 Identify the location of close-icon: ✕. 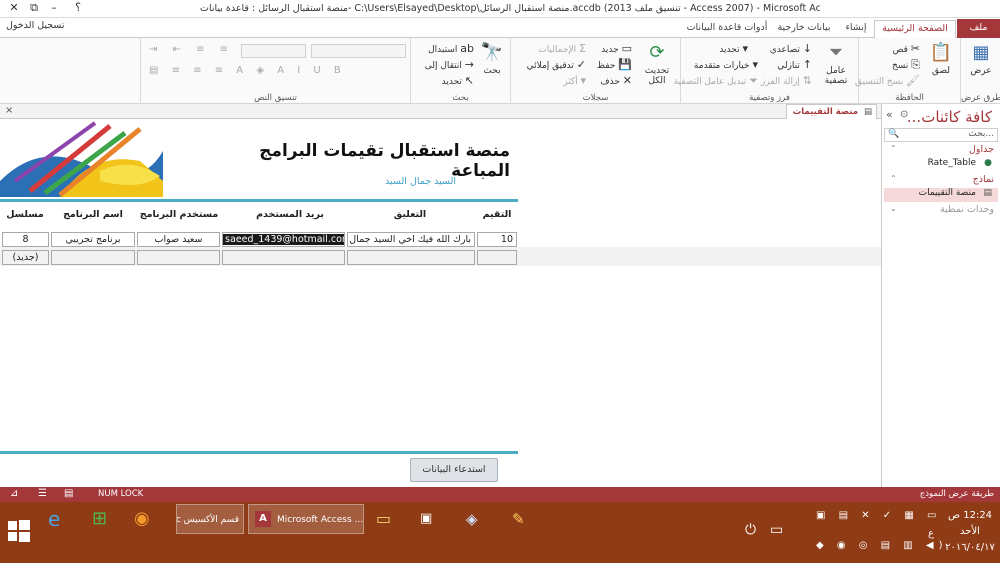
(14, 7).